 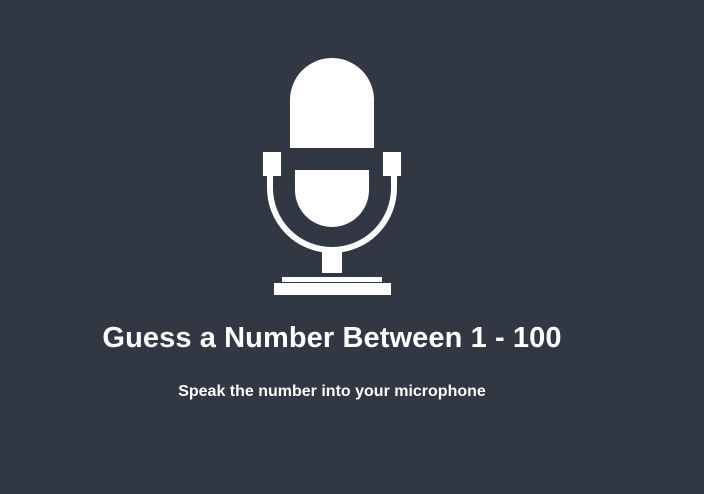 I want to click on instructions-text: Speak the number into your microphone, so click(x=332, y=391).